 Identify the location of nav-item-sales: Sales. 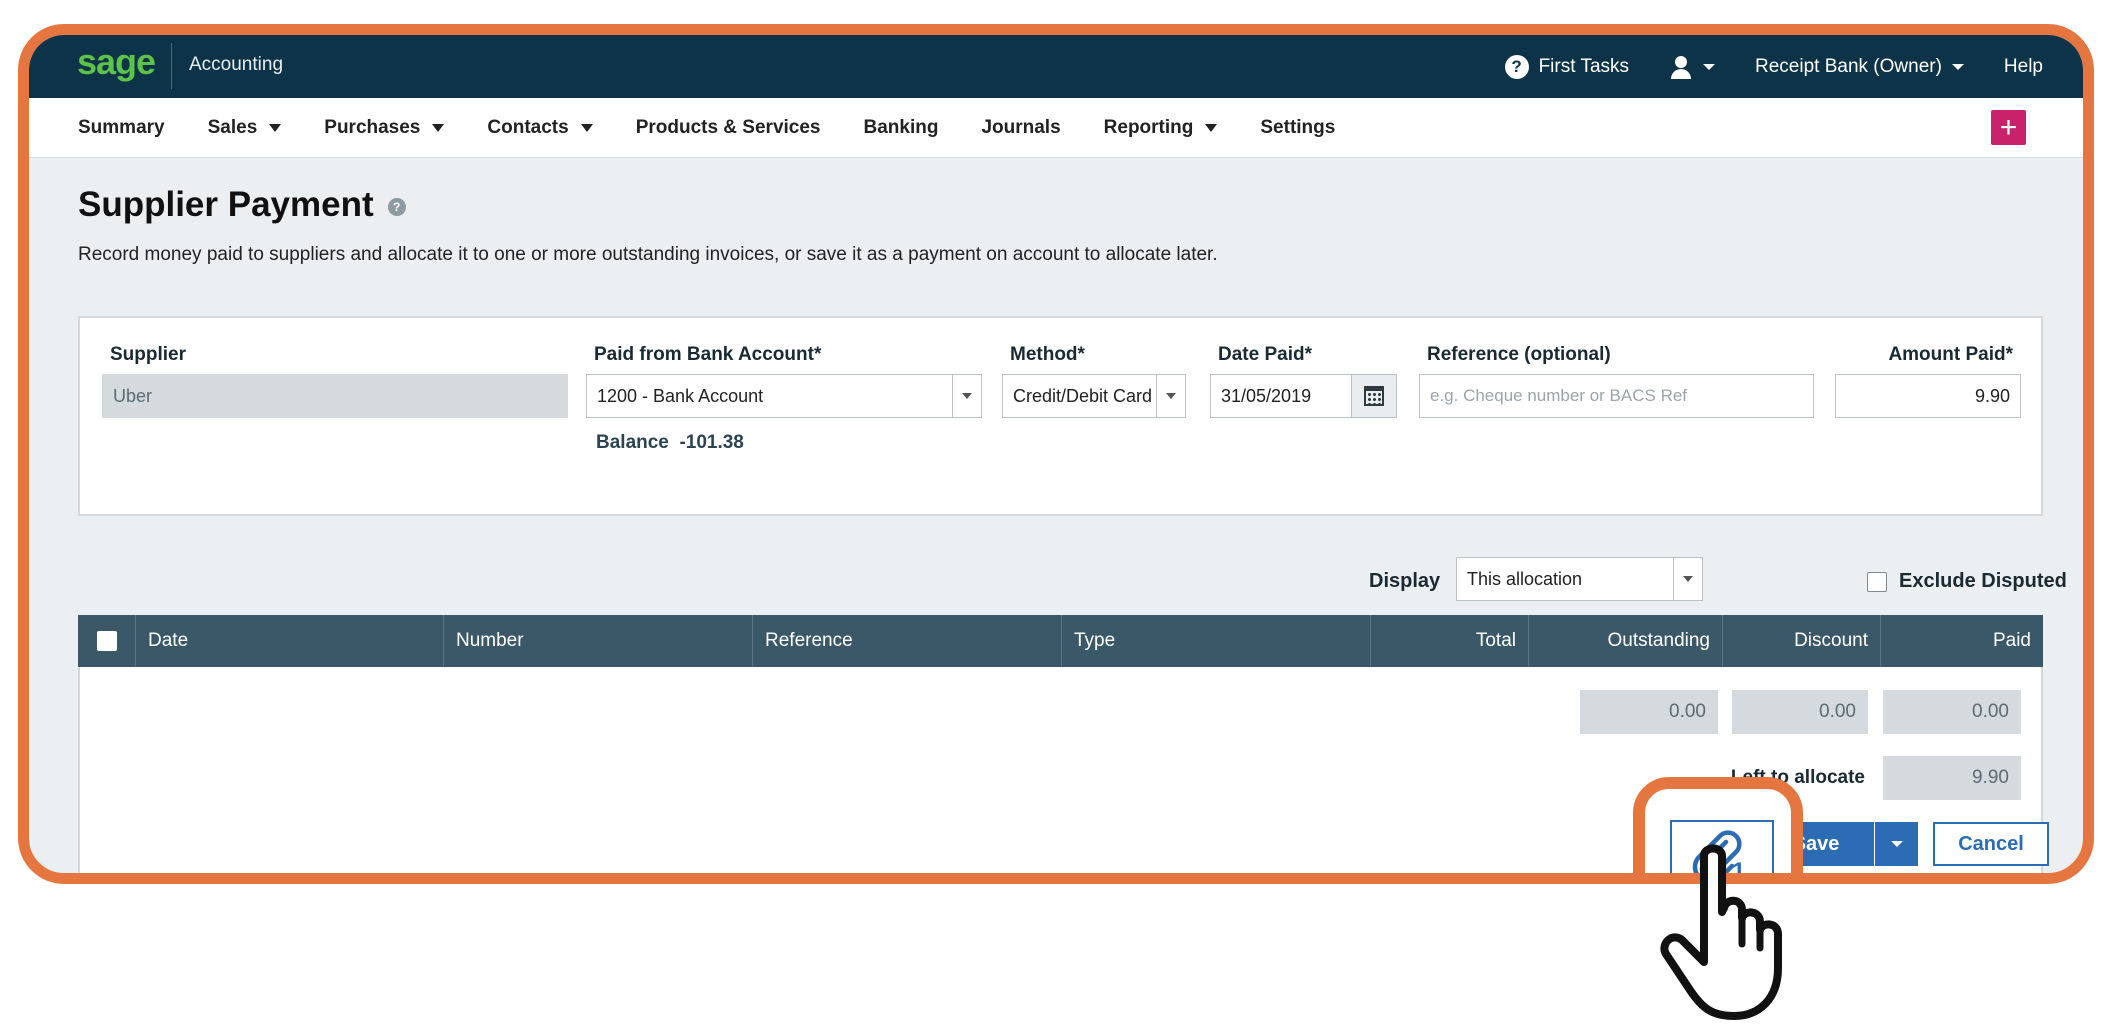
(245, 128).